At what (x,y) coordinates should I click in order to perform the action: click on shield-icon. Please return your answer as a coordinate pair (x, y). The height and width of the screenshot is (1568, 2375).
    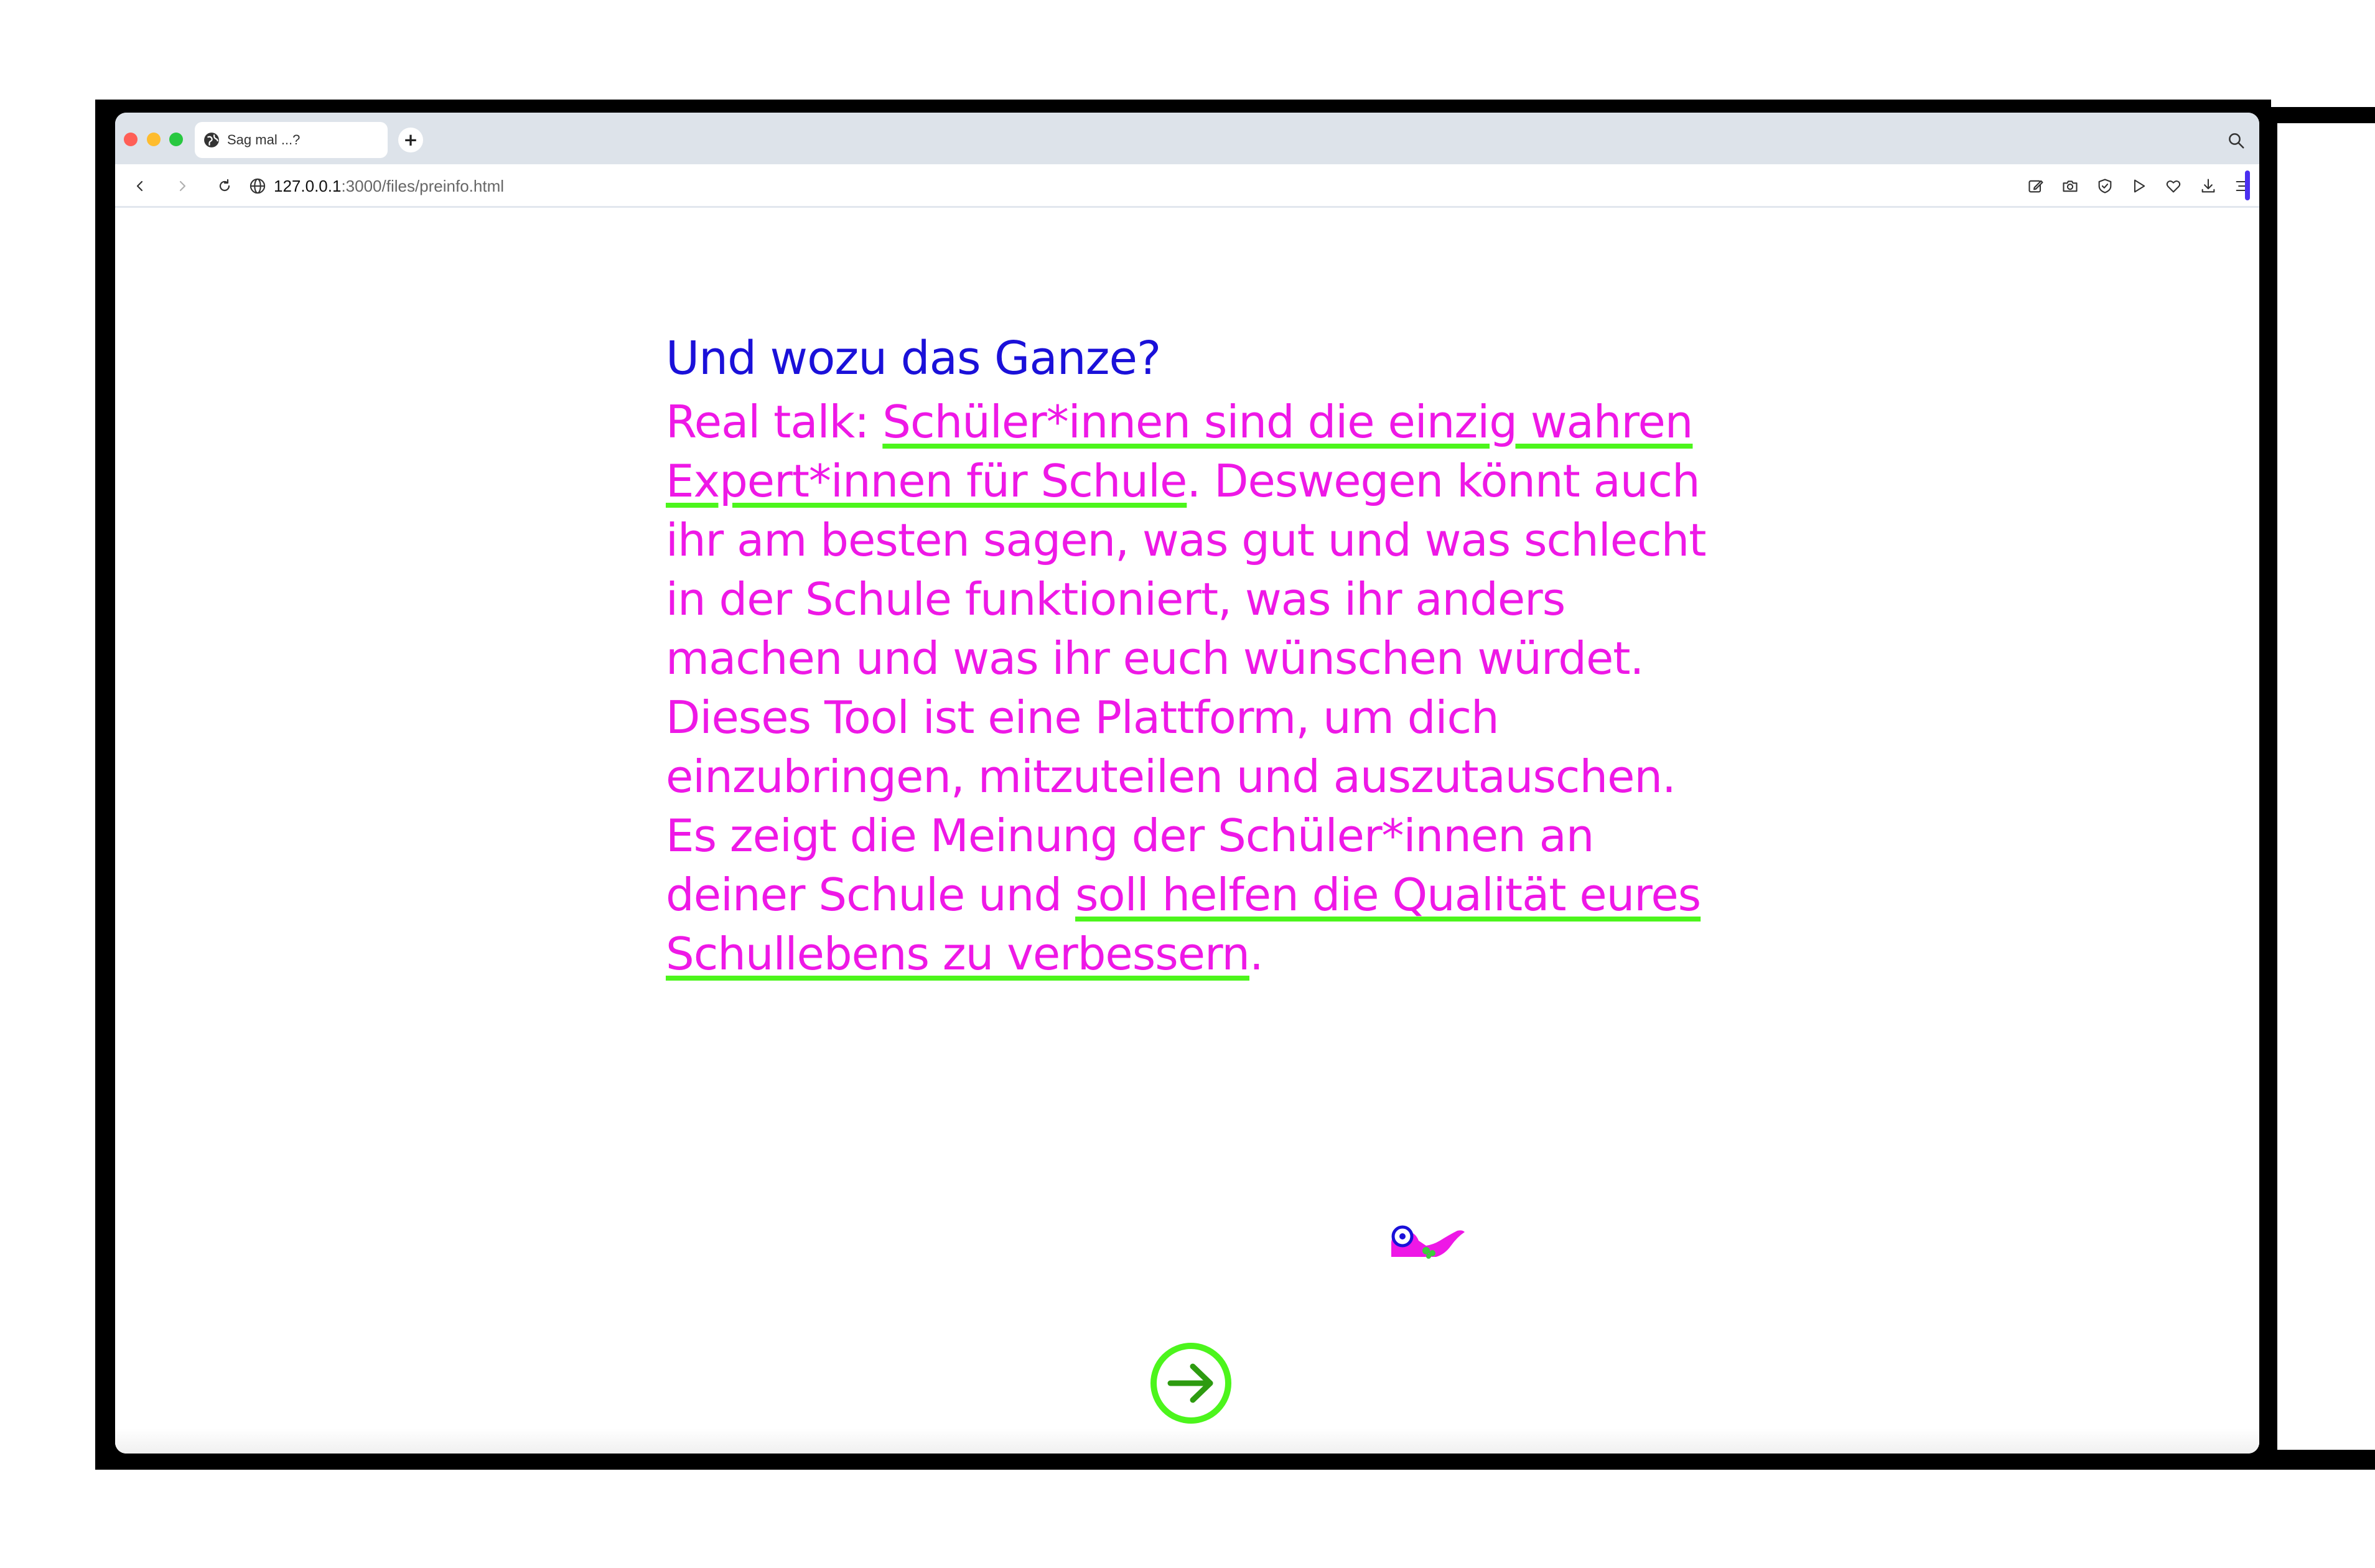
    Looking at the image, I should click on (2105, 187).